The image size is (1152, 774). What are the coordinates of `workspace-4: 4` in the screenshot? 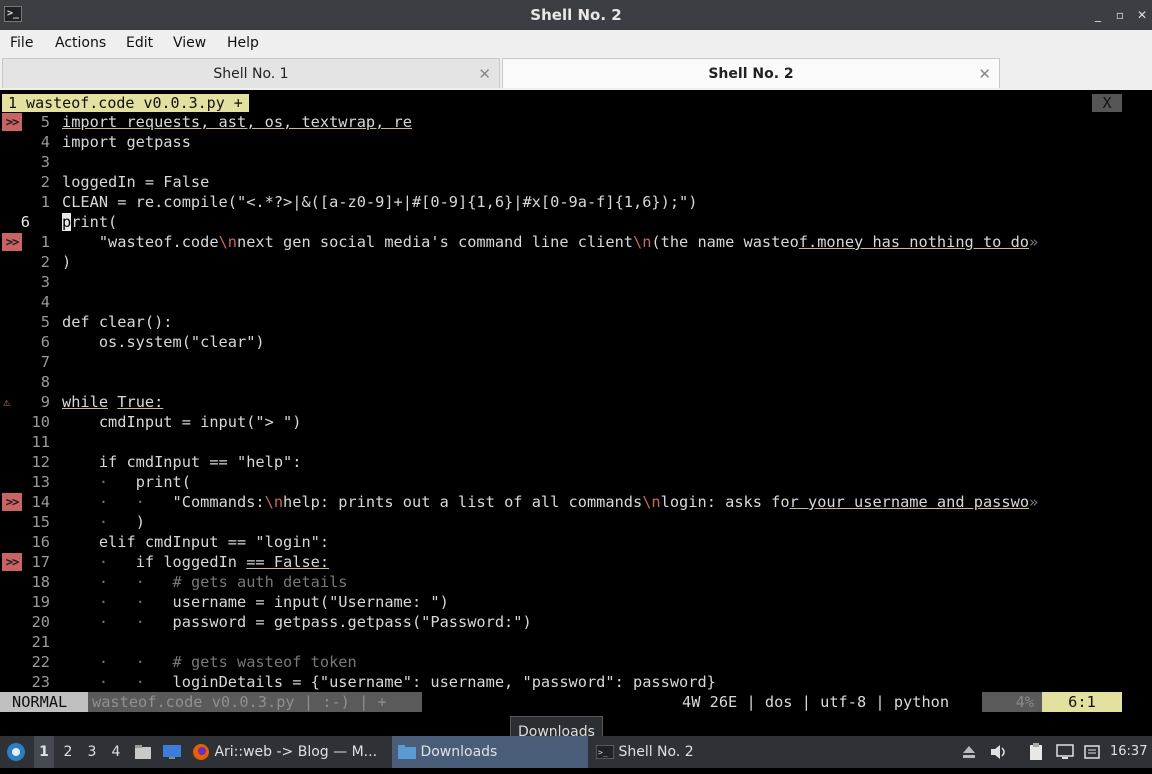 It's located at (116, 752).